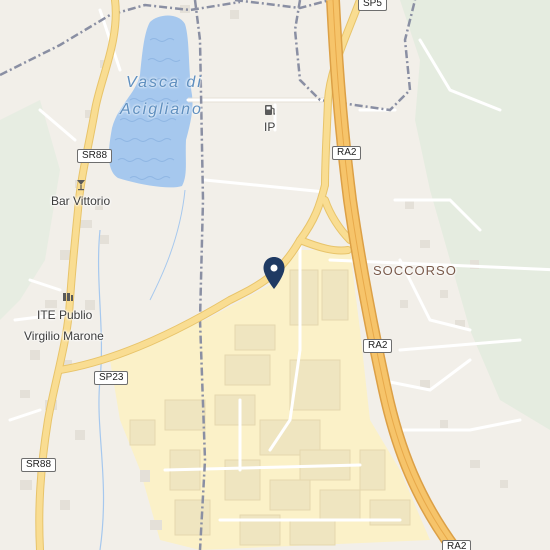  What do you see at coordinates (39, 465) in the screenshot?
I see `road-shield-sr88-bottom: SR88` at bounding box center [39, 465].